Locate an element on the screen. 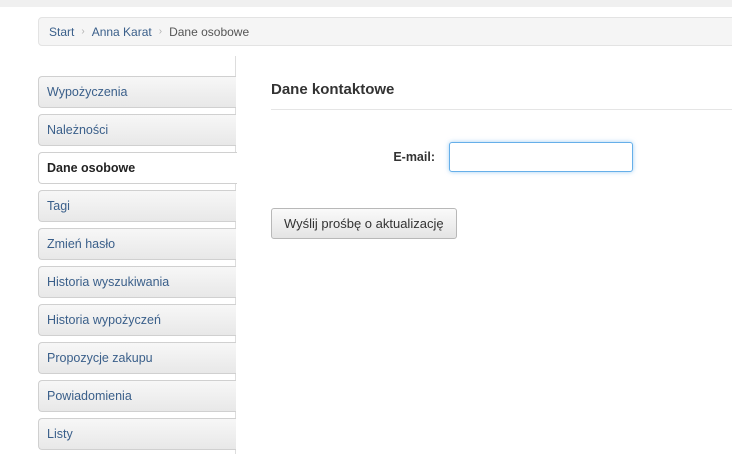 The image size is (732, 456). sidebar-item-historia-wyszukiwania: Historia wyszukiwania is located at coordinates (137, 282).